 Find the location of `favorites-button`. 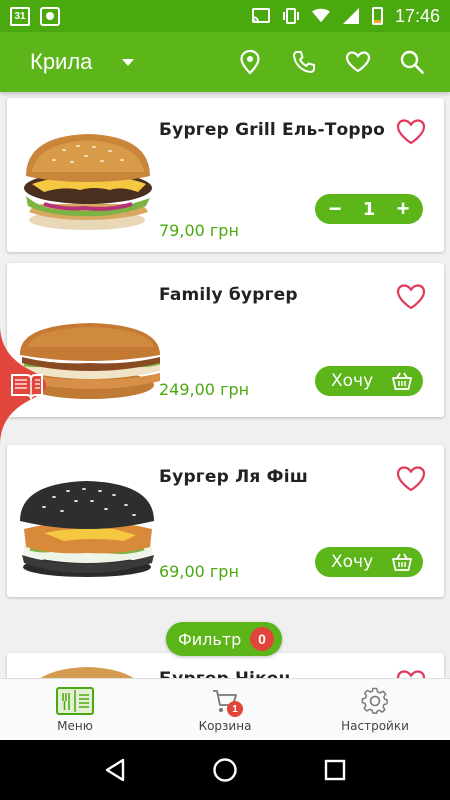

favorites-button is located at coordinates (358, 62).